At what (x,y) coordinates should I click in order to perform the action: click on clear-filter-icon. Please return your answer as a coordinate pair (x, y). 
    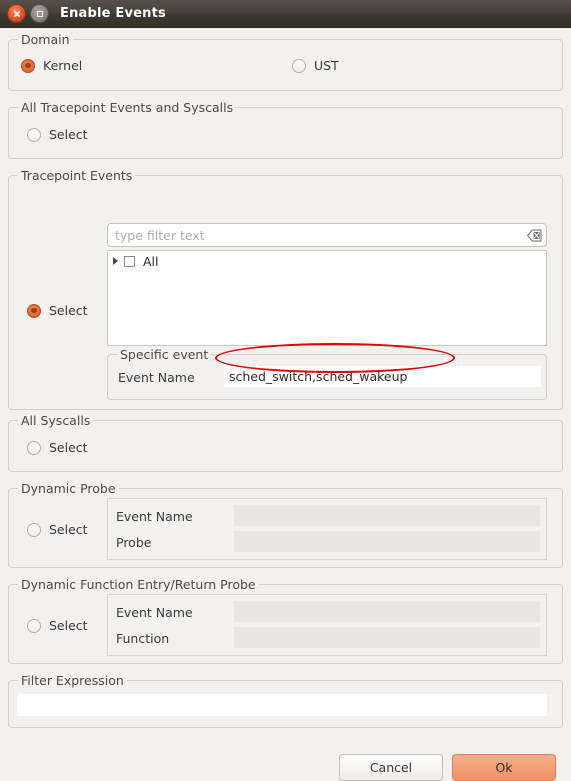
    Looking at the image, I should click on (534, 235).